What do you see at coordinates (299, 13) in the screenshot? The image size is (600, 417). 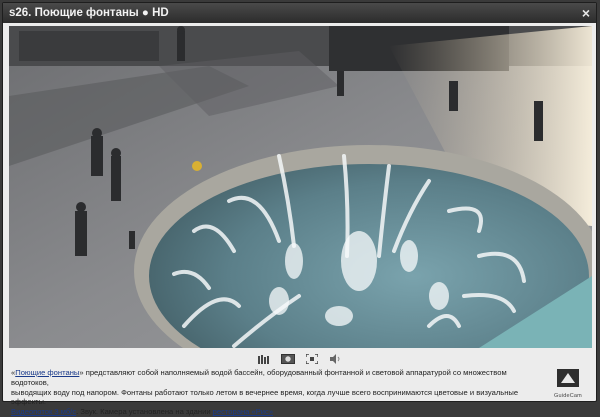 I see `title-bar: s26. Поющие фонтаны ● HD ×` at bounding box center [299, 13].